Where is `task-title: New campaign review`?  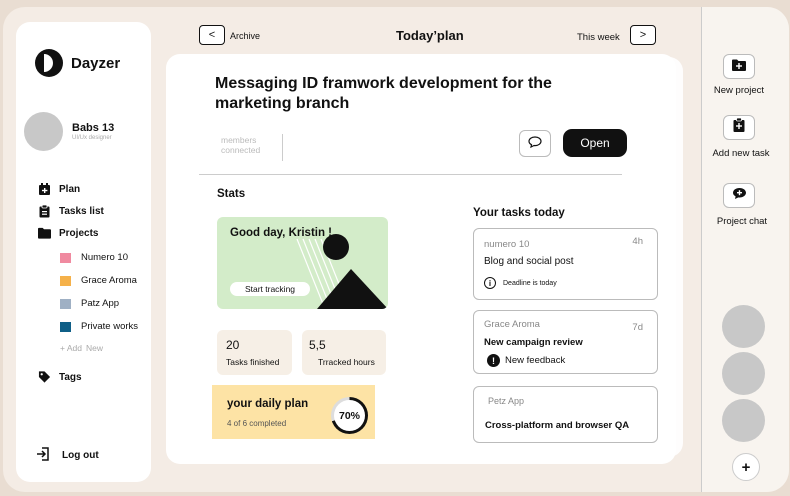
task-title: New campaign review is located at coordinates (533, 342).